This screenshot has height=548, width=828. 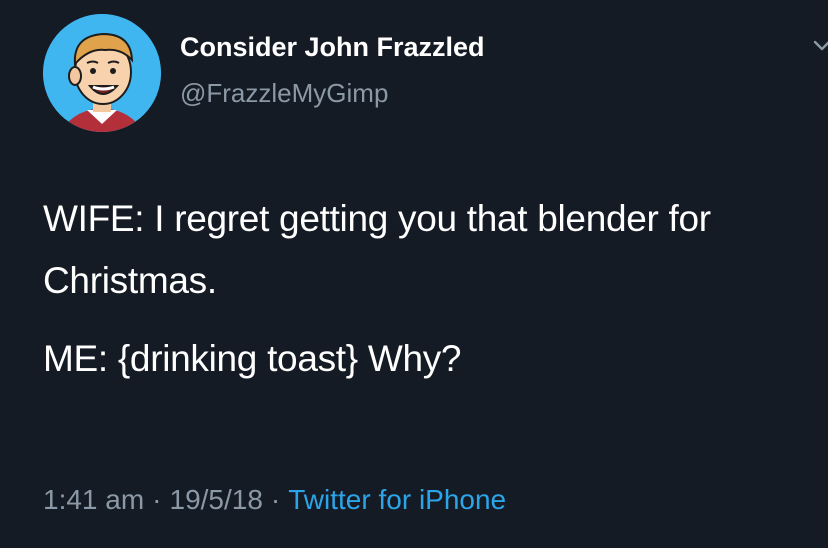 I want to click on tweet-source-link: Twitter for iPhone, so click(x=397, y=499).